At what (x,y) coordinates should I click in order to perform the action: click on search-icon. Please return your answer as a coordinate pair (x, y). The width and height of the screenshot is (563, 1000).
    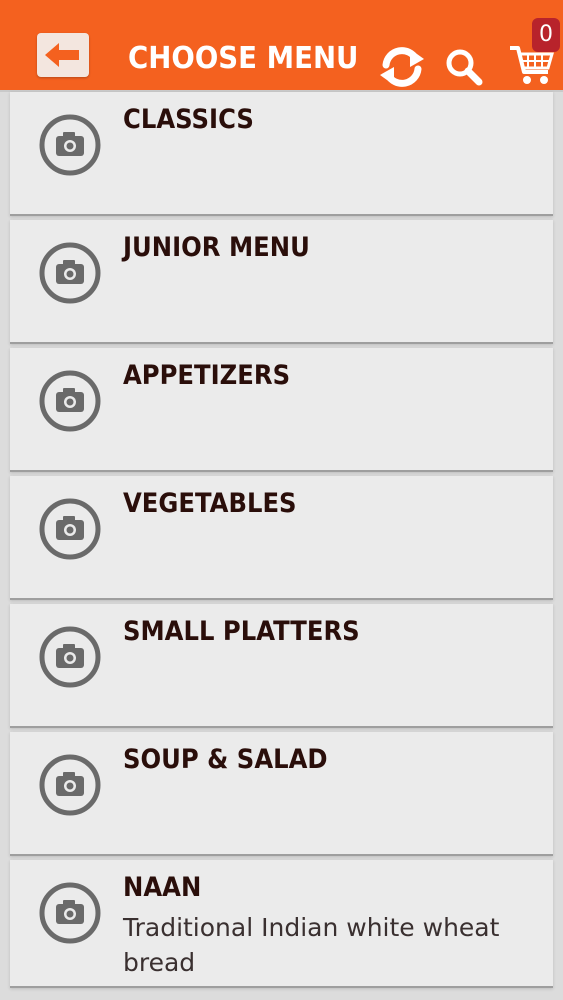
    Looking at the image, I should click on (464, 67).